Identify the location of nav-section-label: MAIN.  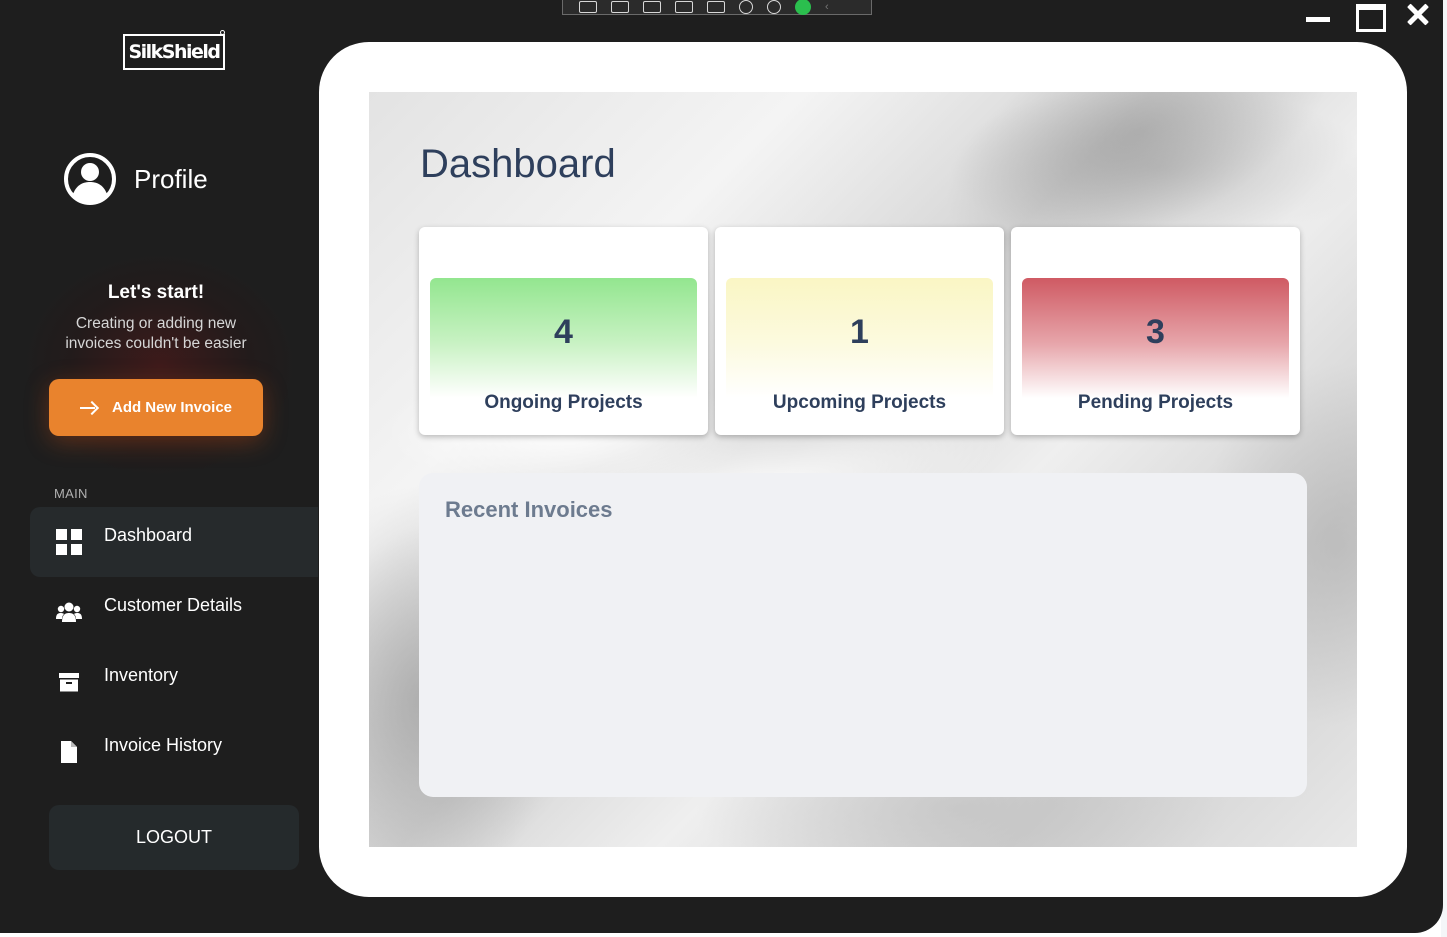
(71, 493).